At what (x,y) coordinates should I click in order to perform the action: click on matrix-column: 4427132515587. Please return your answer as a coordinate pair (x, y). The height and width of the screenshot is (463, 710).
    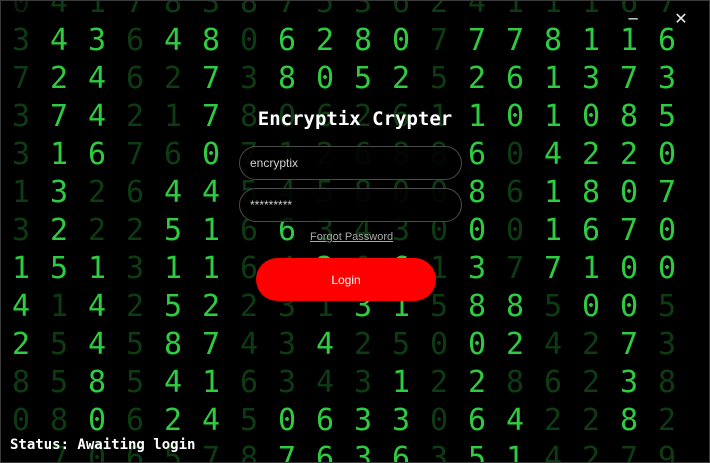
    Looking at the image, I should click on (59, 231).